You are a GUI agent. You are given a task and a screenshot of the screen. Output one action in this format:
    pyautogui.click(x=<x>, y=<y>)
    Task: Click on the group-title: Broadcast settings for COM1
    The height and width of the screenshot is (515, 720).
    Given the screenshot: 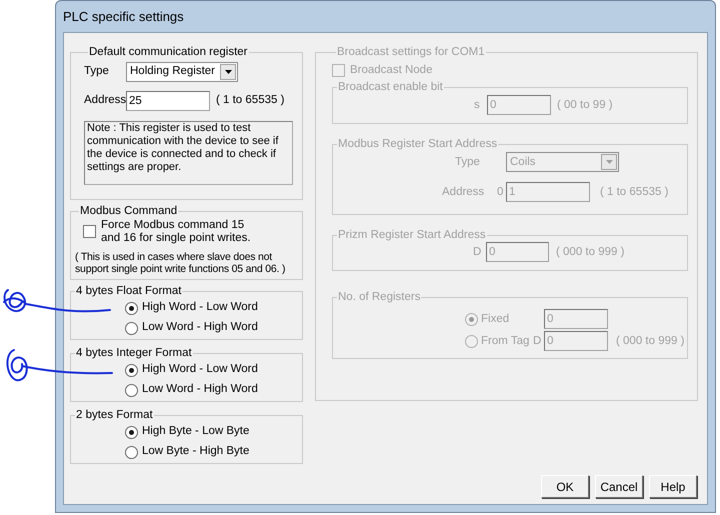 What is the action you would take?
    pyautogui.click(x=411, y=52)
    